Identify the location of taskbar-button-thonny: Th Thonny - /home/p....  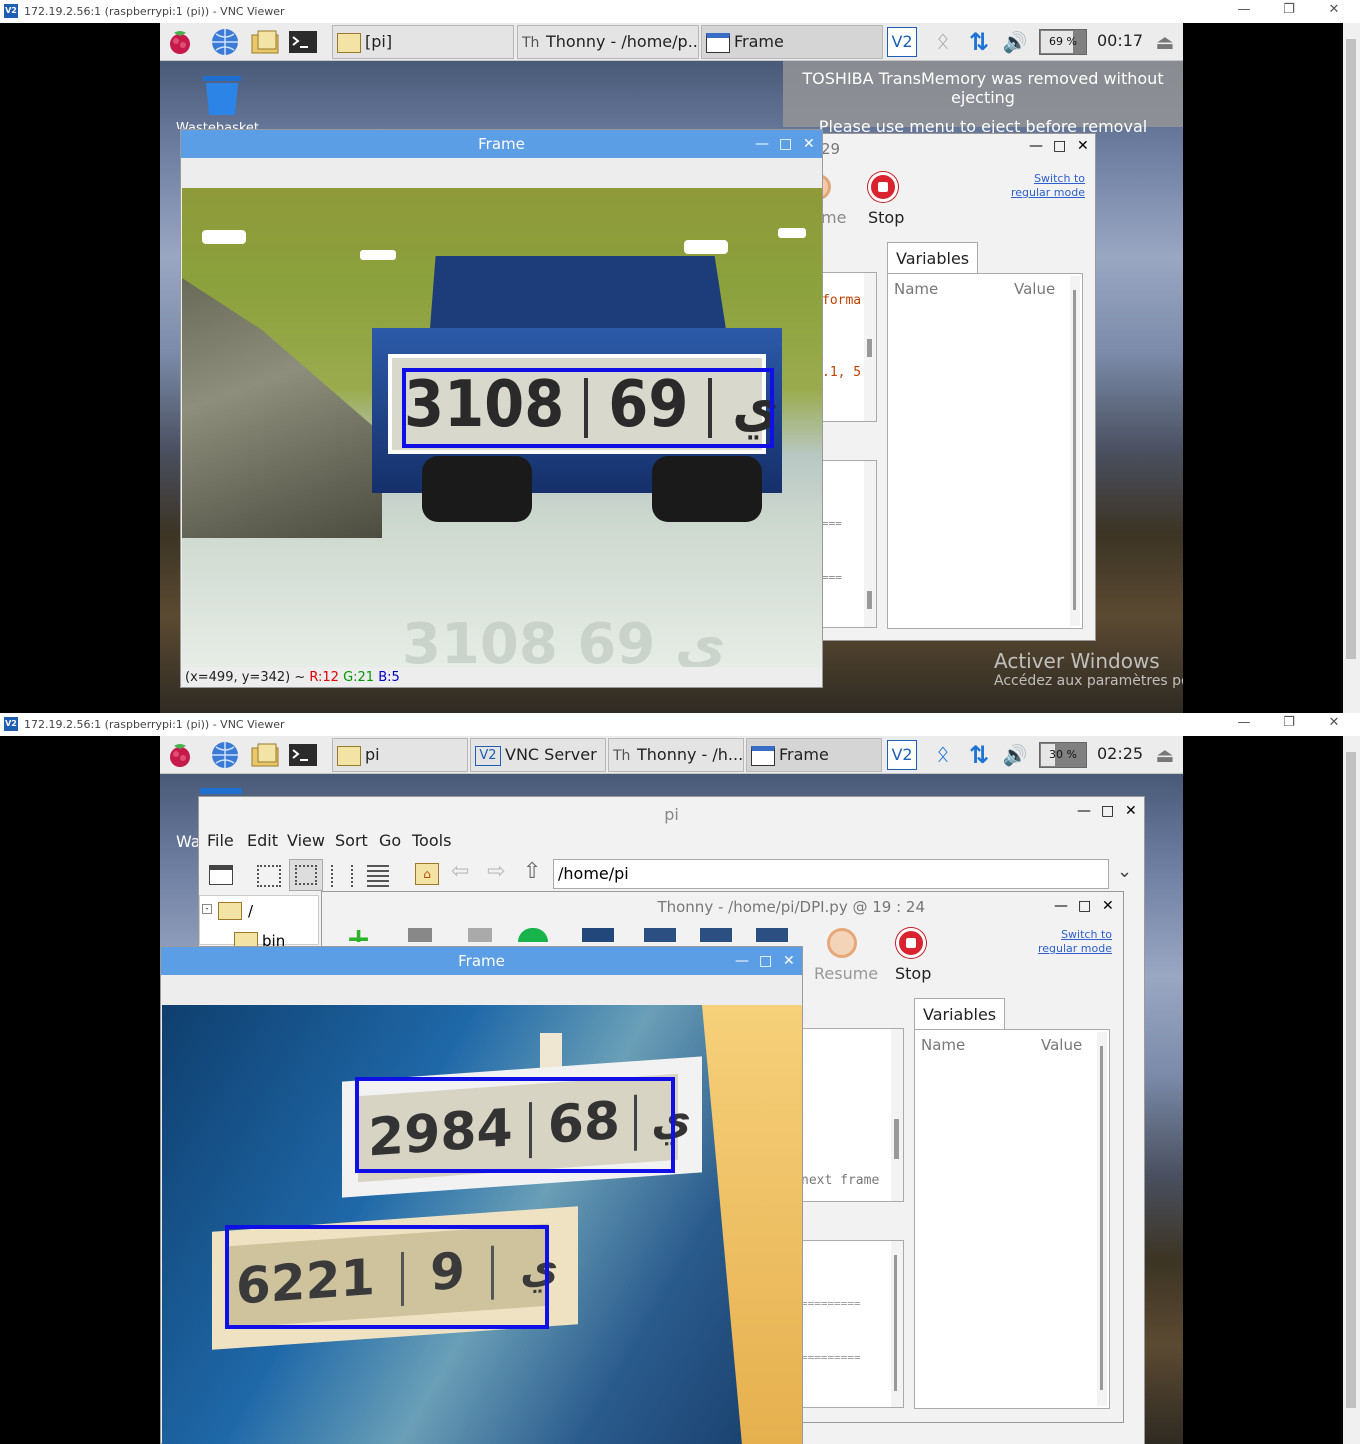
(608, 42).